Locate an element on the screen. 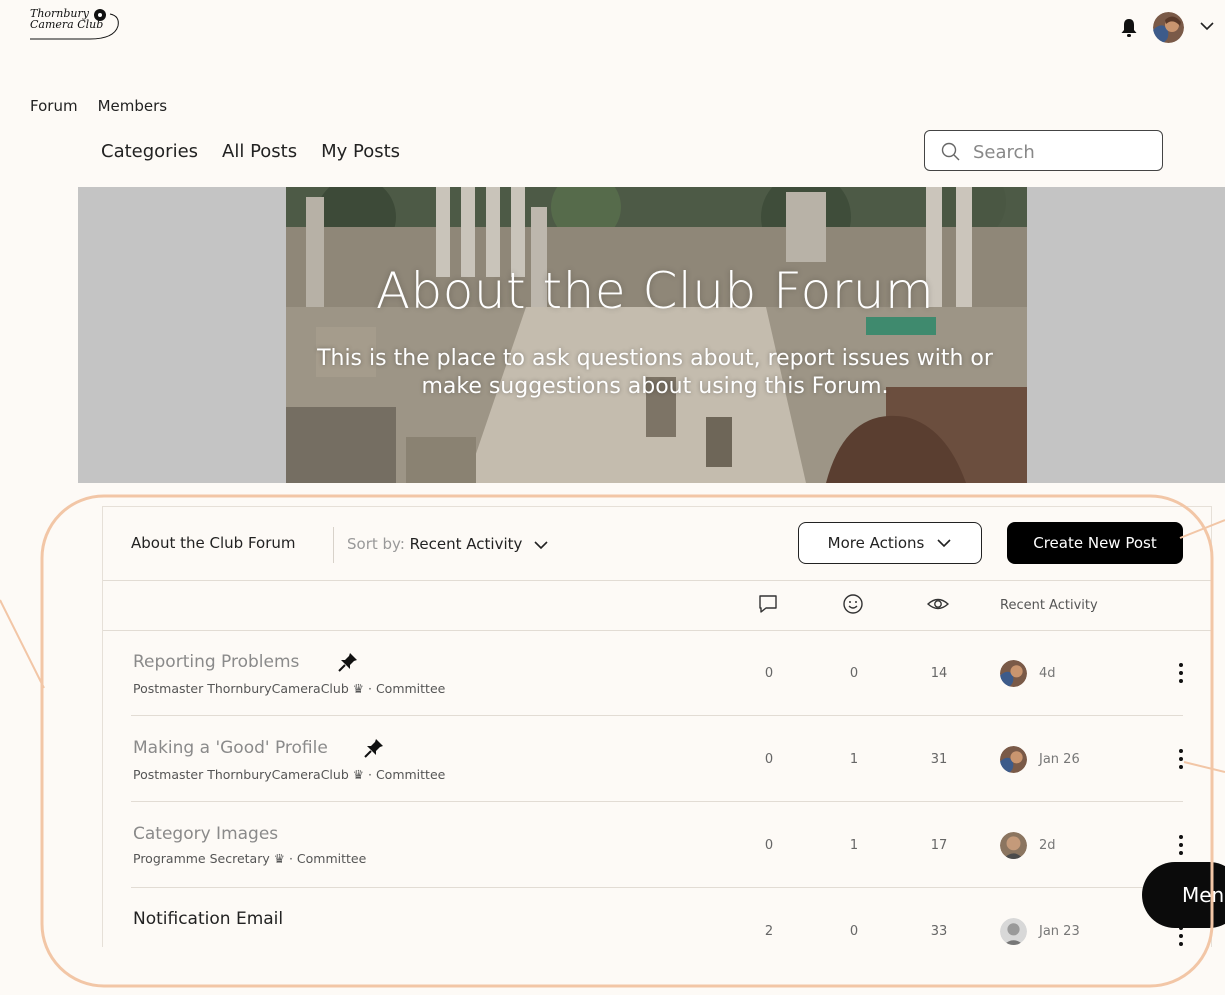  tab-all-posts: All Posts is located at coordinates (259, 151).